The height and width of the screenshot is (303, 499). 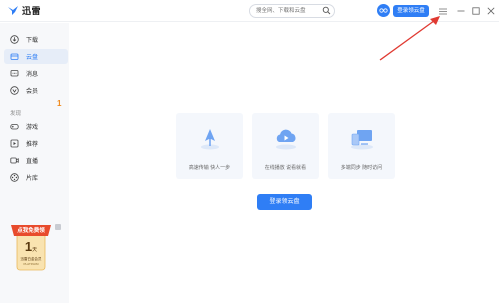 I want to click on recommend-icon, so click(x=14, y=143).